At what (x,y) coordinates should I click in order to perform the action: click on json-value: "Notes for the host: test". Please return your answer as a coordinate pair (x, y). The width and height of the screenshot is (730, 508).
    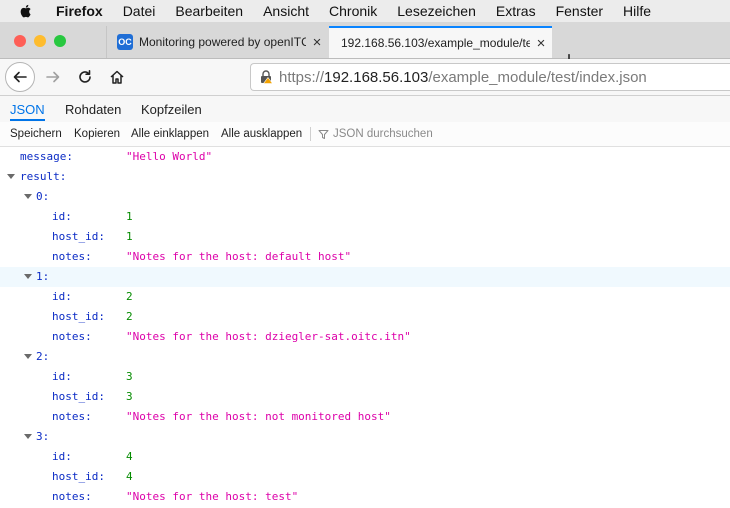
    Looking at the image, I should click on (212, 496).